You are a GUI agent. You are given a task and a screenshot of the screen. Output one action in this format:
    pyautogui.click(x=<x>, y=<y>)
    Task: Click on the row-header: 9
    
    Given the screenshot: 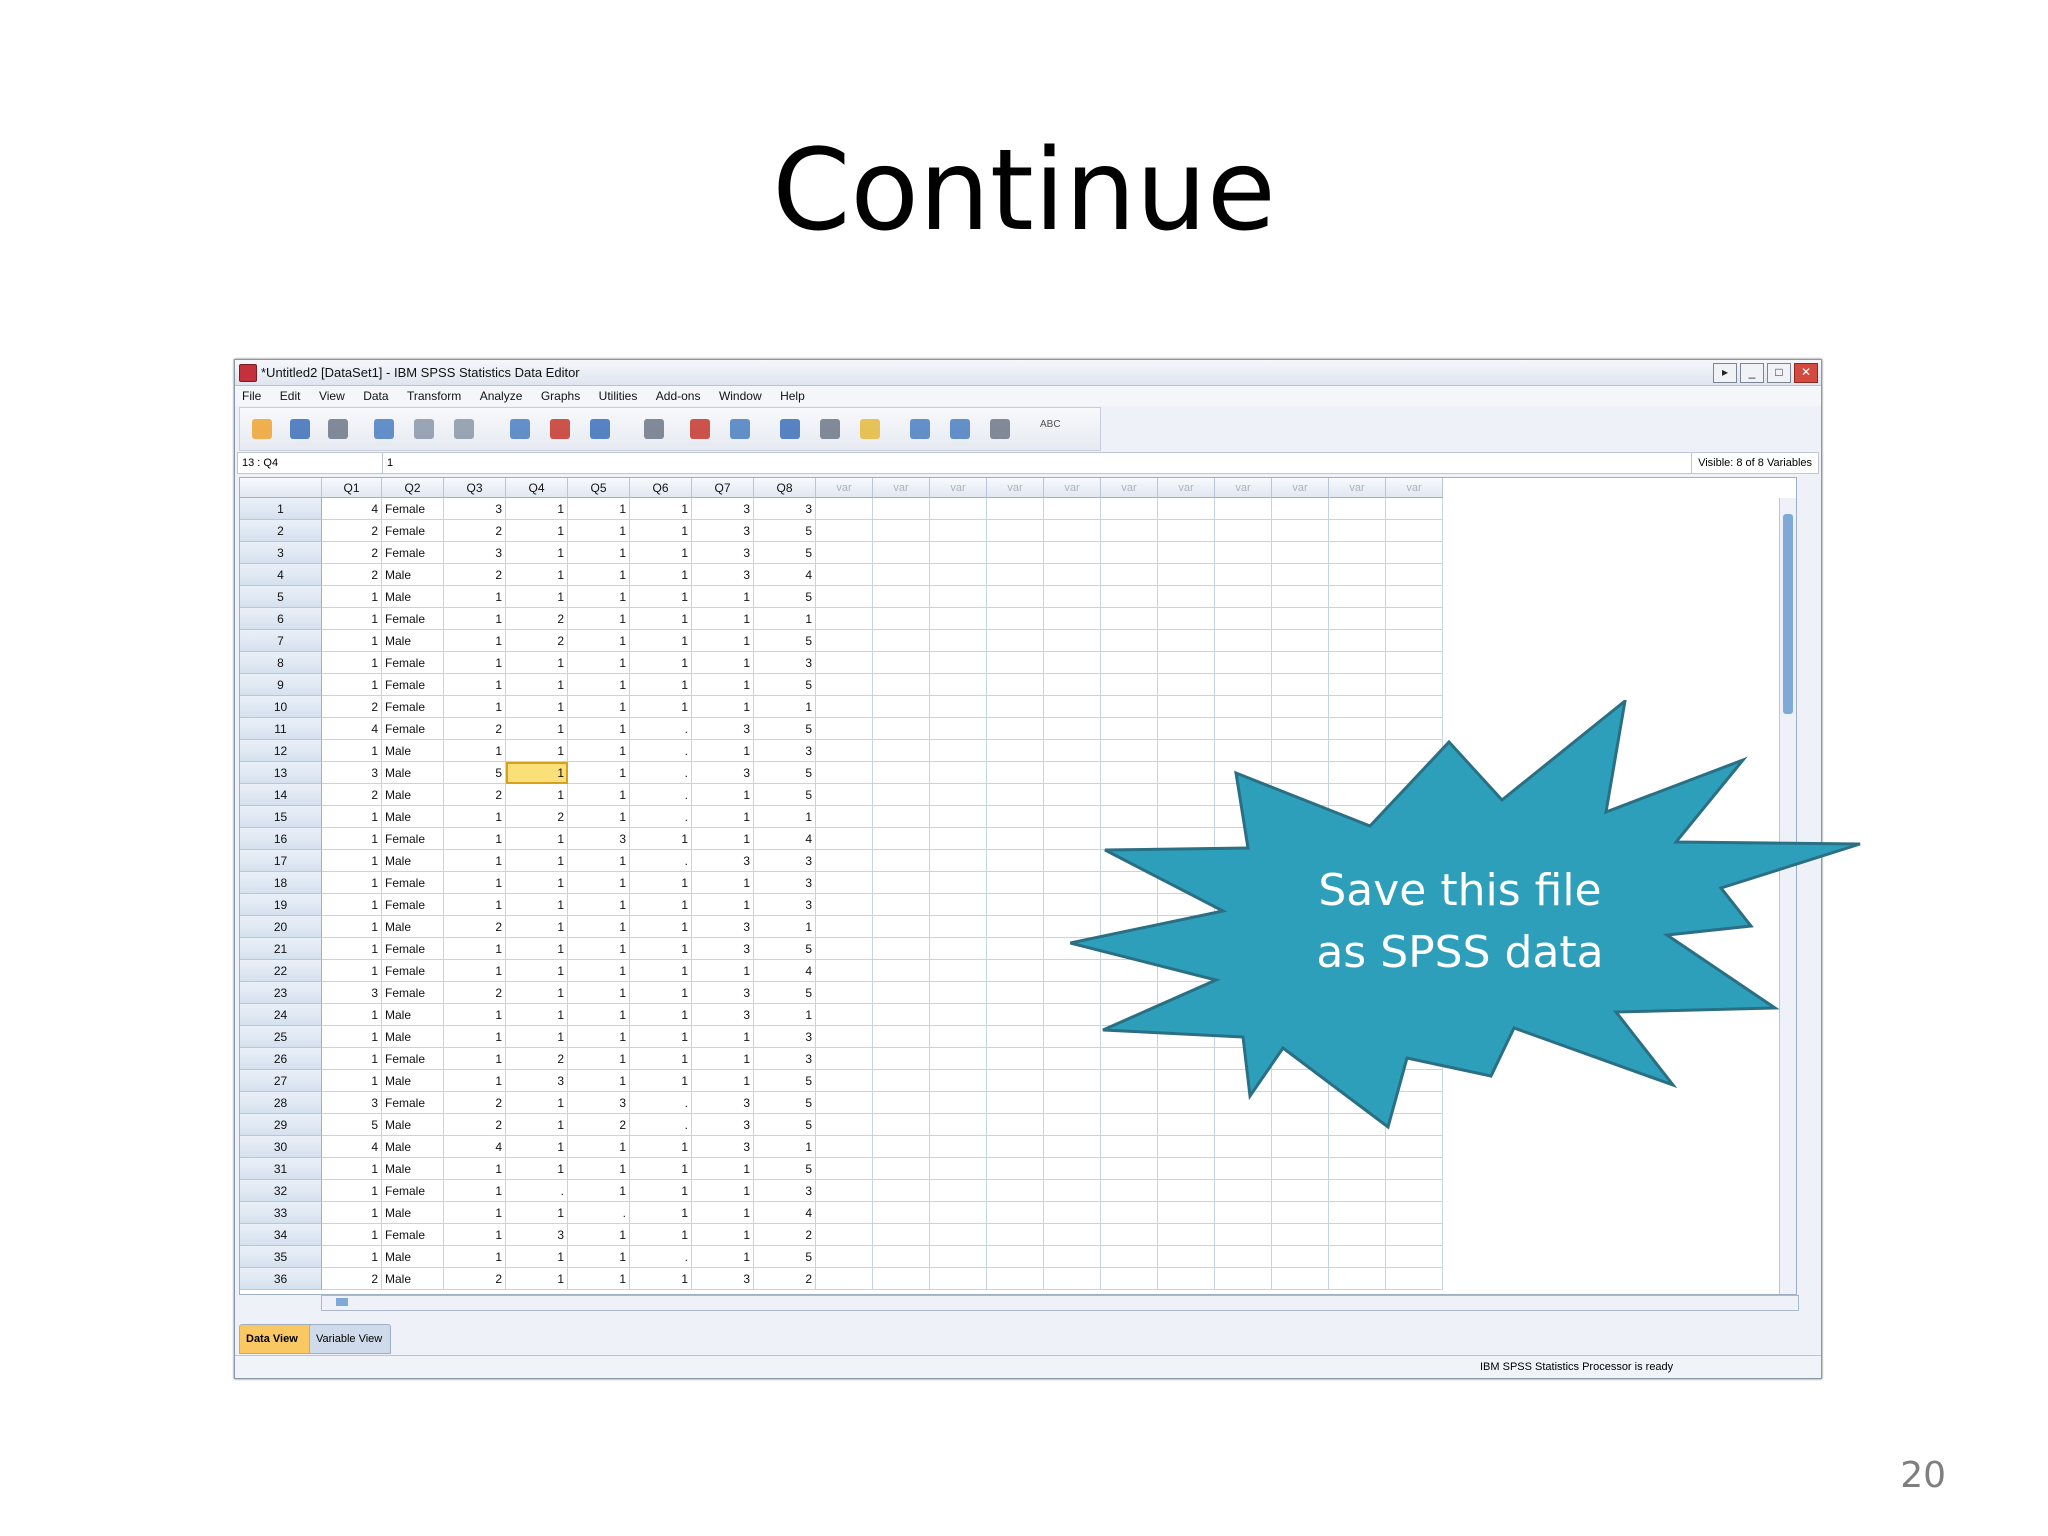 What is the action you would take?
    pyautogui.click(x=281, y=685)
    